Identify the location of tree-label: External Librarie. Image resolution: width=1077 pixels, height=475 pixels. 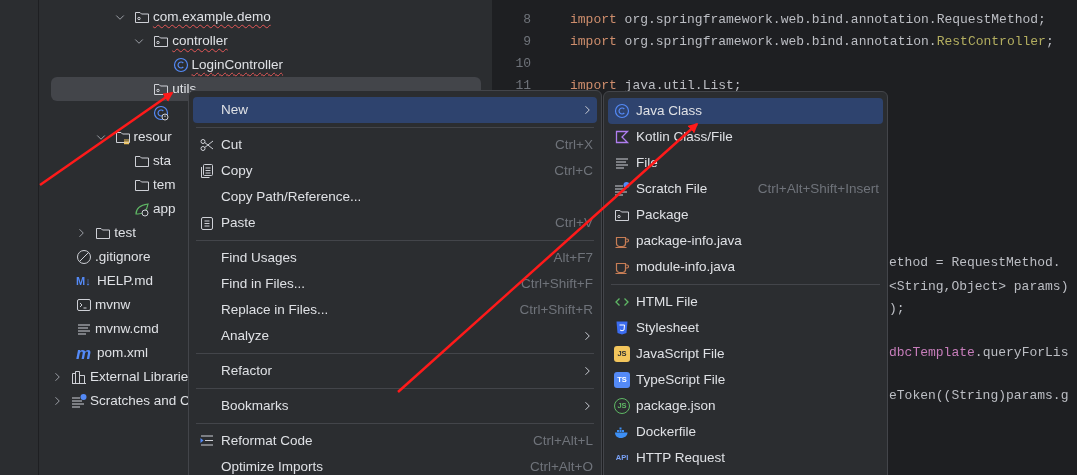
(139, 376).